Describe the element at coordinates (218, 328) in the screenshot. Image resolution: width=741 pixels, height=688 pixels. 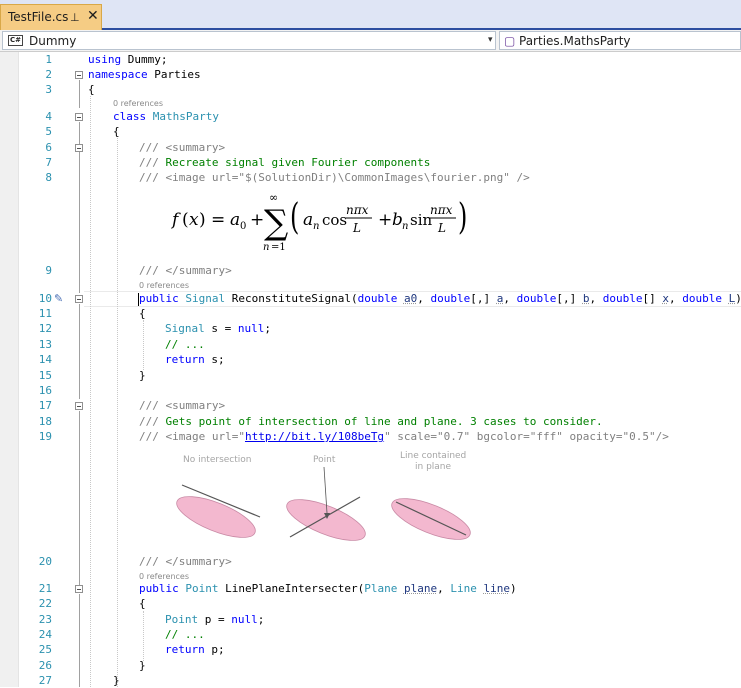
I see `code-line: Signal s = null;` at that location.